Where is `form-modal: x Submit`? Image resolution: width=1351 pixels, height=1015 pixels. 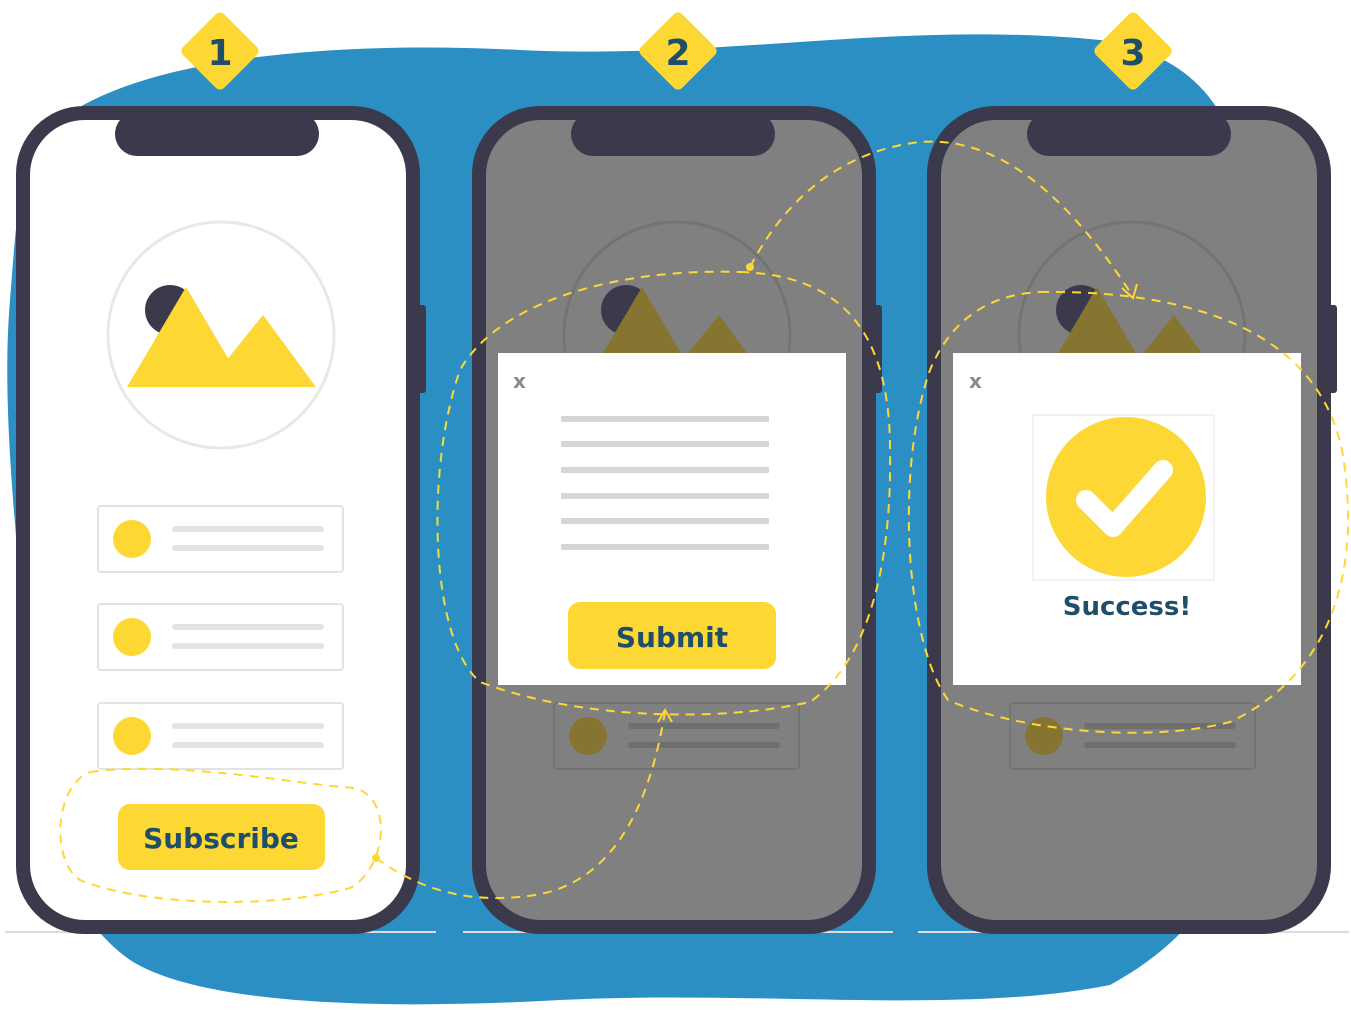 form-modal: x Submit is located at coordinates (672, 519).